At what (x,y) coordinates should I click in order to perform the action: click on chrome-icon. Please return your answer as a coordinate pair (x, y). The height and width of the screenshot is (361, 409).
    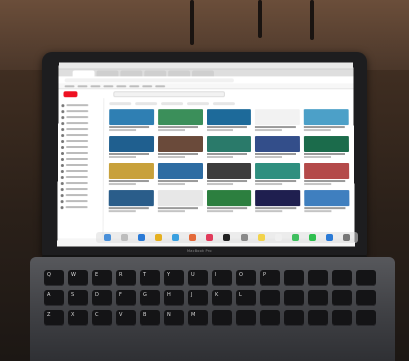
    Looking at the image, I should click on (159, 237).